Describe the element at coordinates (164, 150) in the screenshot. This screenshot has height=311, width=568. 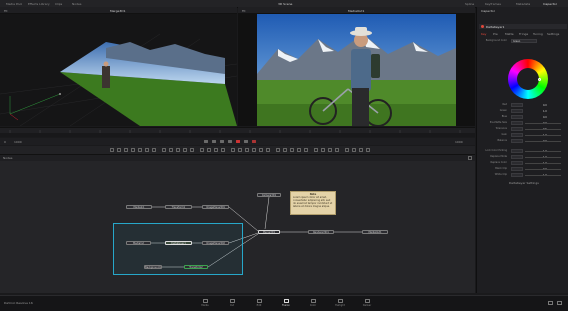
I see `mask-tool-icon` at that location.